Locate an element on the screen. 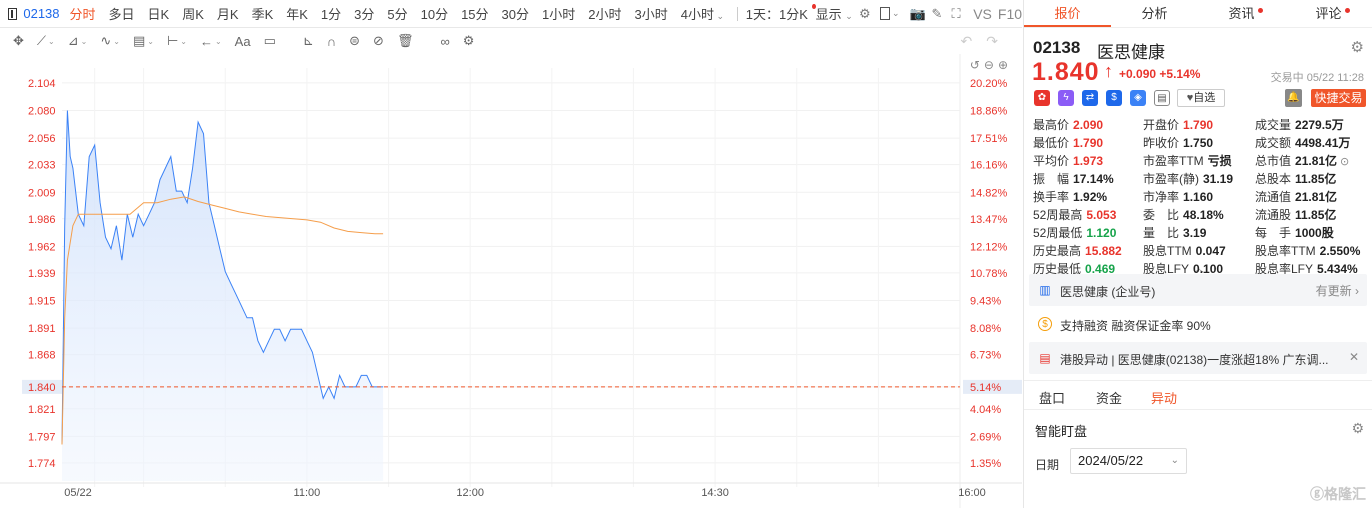  last-price: 1.840 is located at coordinates (1066, 72).